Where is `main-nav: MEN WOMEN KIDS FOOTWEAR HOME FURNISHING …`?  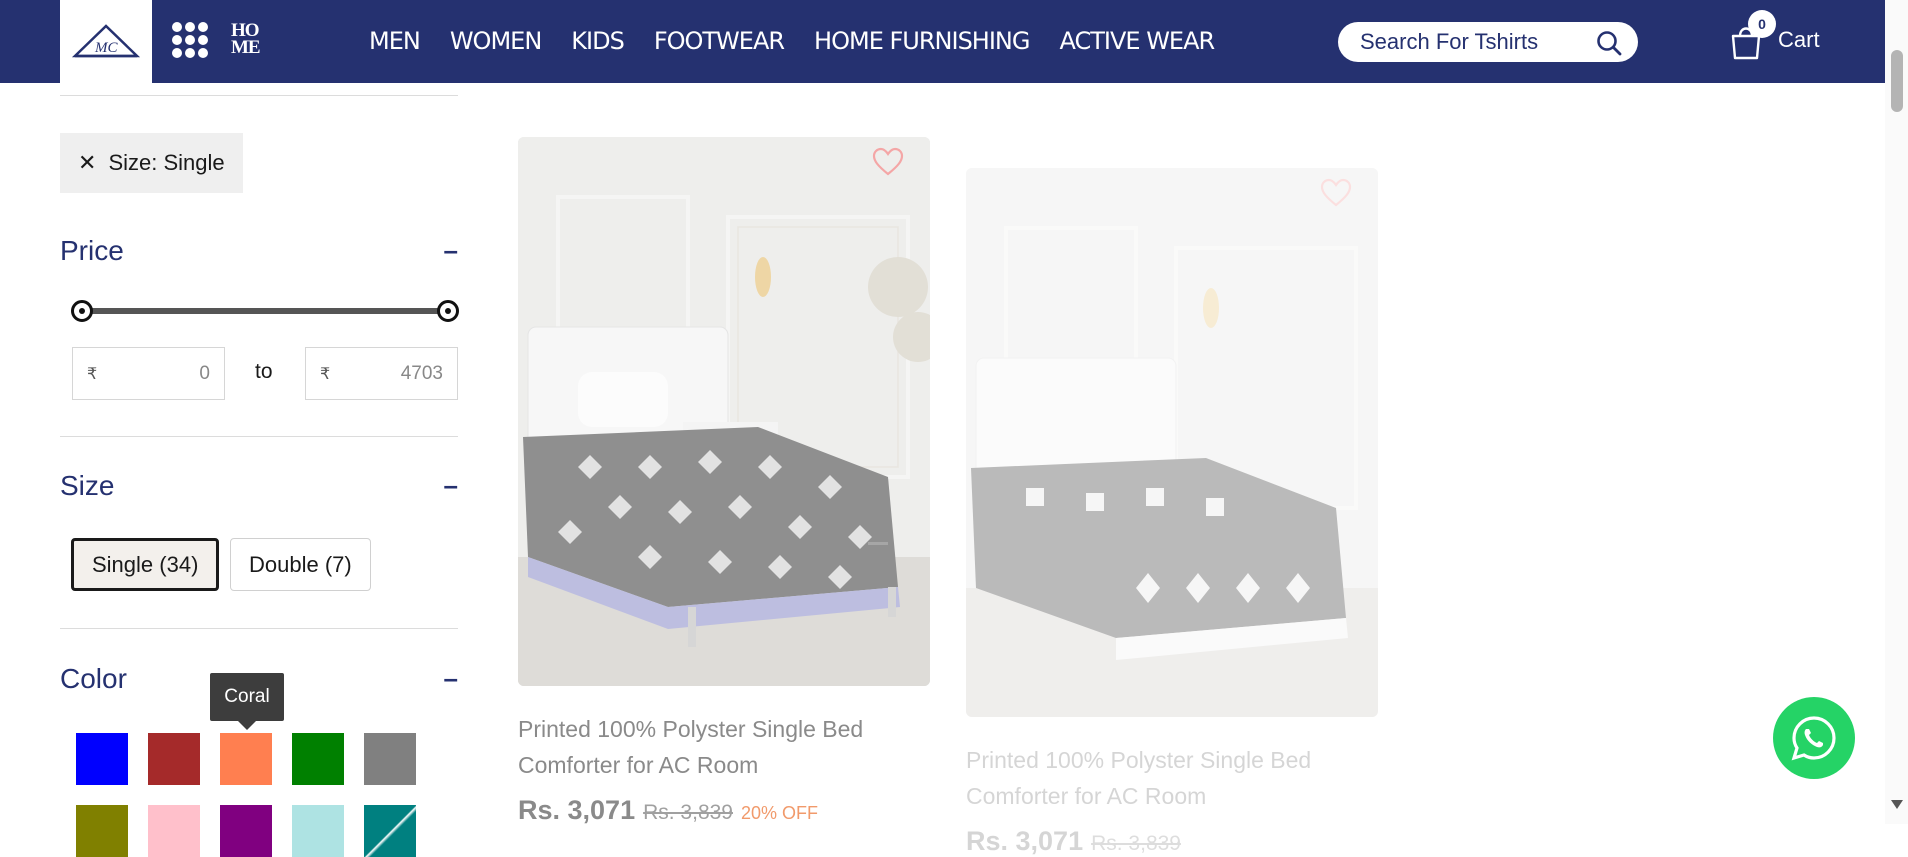
main-nav: MEN WOMEN KIDS FOOTWEAR HOME FURNISHING … is located at coordinates (806, 41).